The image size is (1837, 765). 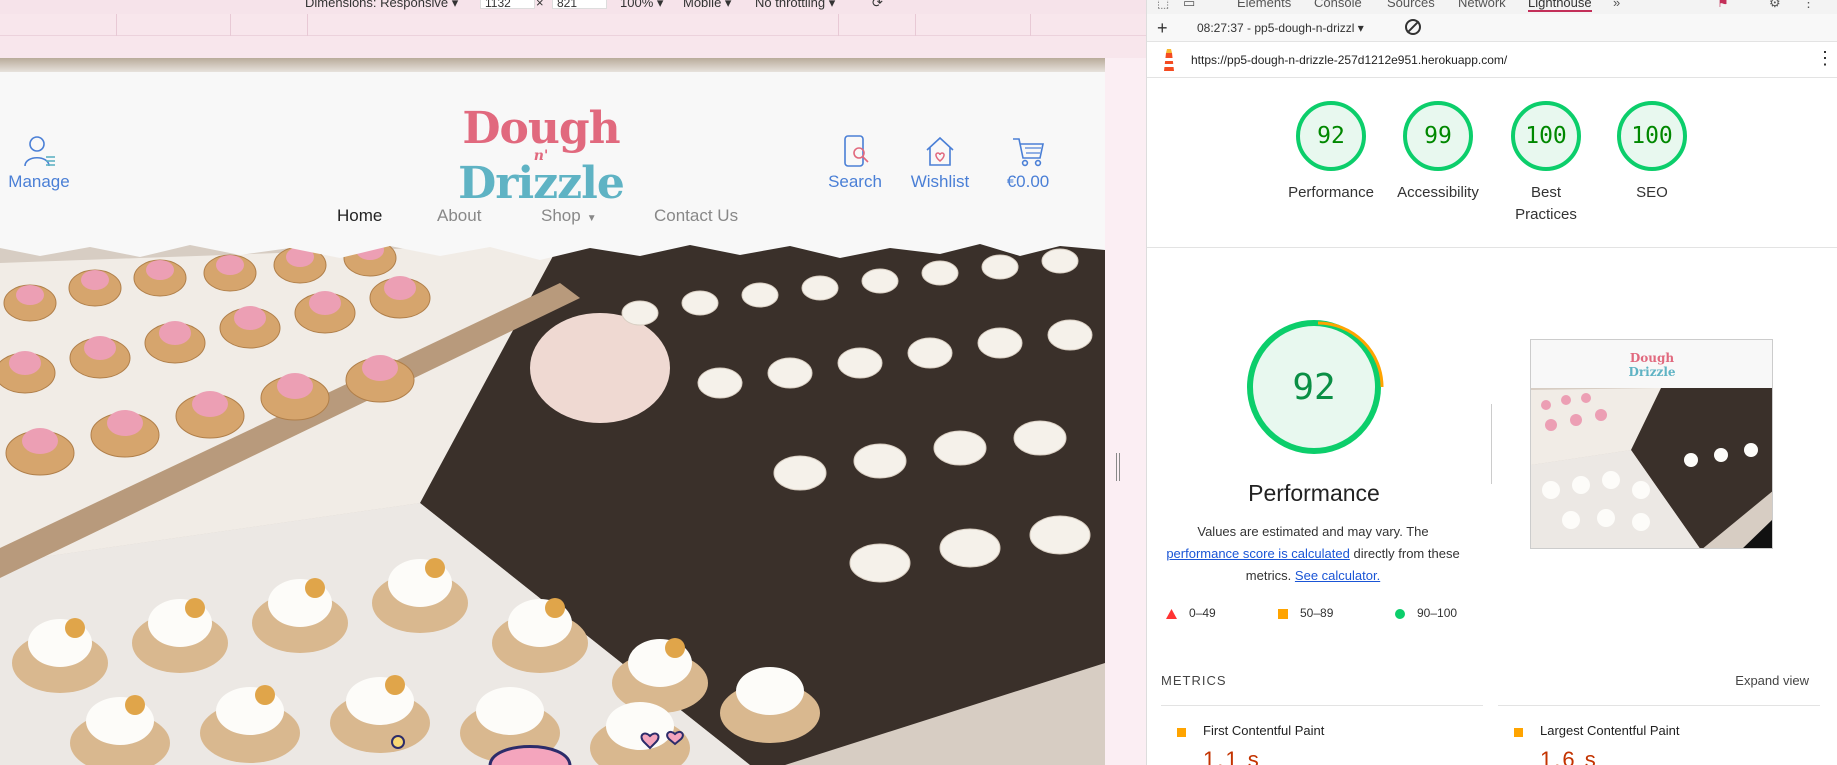 I want to click on cart-total: €0.00, so click(x=1028, y=181).